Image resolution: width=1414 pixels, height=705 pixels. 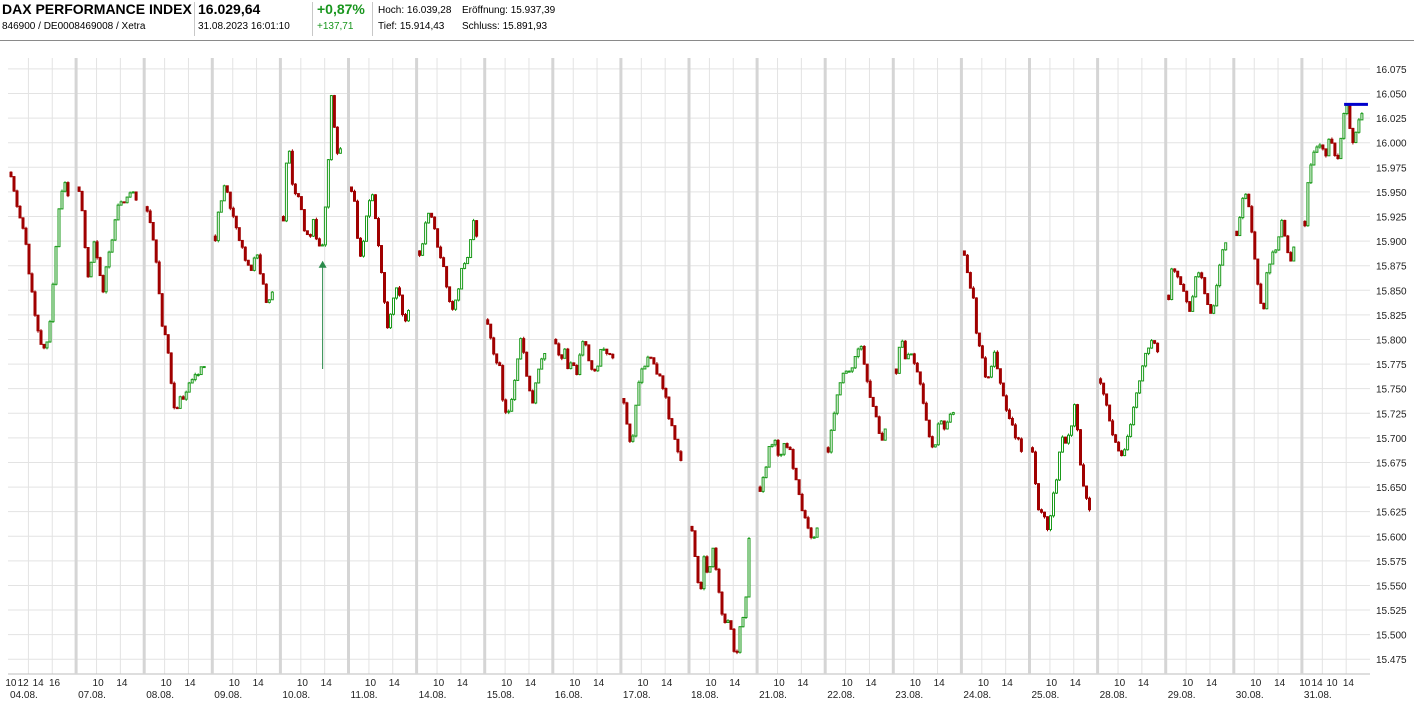 I want to click on x-hour-label: 16, so click(x=55, y=683).